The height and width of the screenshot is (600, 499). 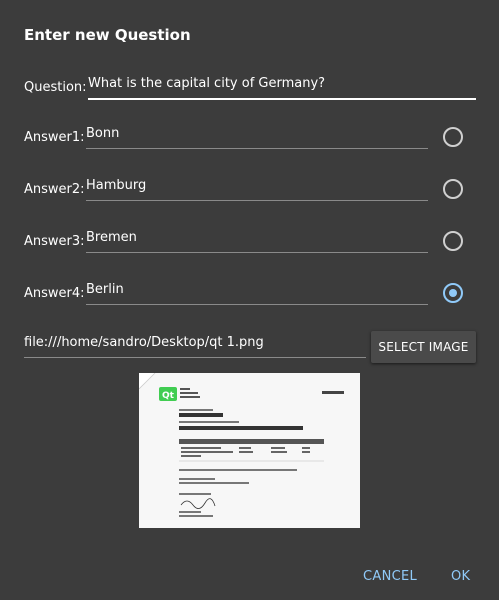 What do you see at coordinates (116, 185) in the screenshot?
I see `answer2-input-value: Hamburg` at bounding box center [116, 185].